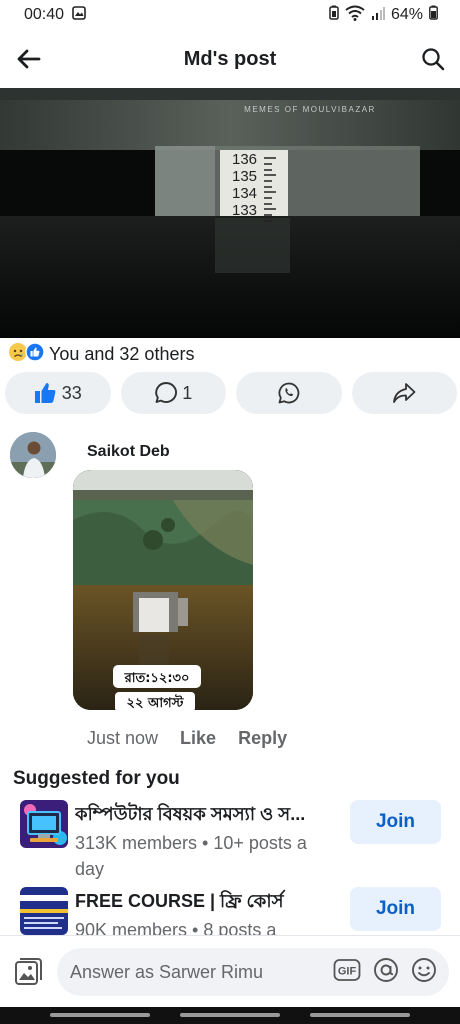  What do you see at coordinates (167, 971) in the screenshot?
I see `comment-input-placeholder: Answer as Sarwer Rimu` at bounding box center [167, 971].